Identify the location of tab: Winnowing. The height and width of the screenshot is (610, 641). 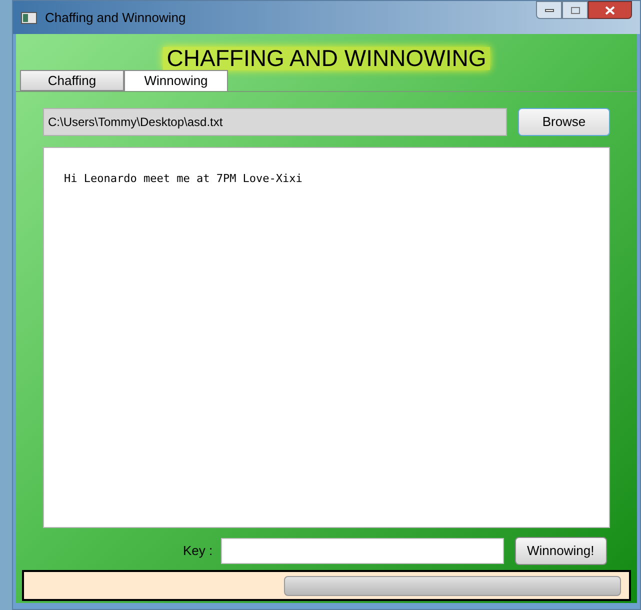
(176, 80).